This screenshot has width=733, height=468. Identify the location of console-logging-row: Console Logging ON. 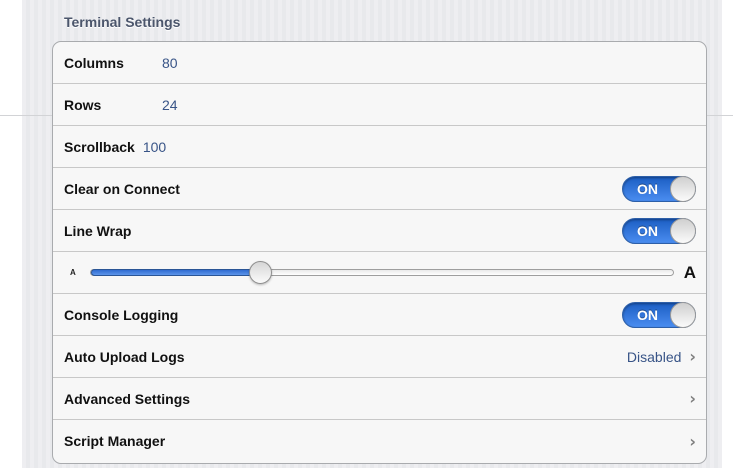
(379, 315).